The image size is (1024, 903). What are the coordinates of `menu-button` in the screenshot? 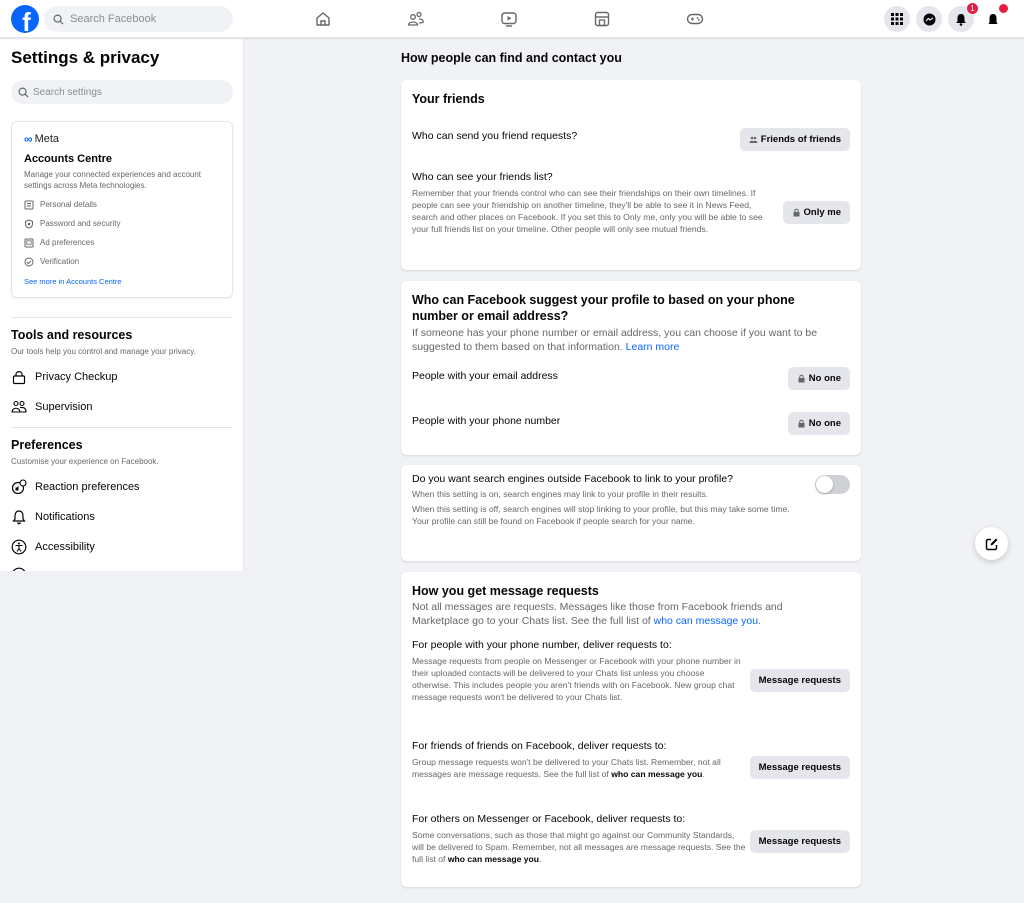 It's located at (897, 19).